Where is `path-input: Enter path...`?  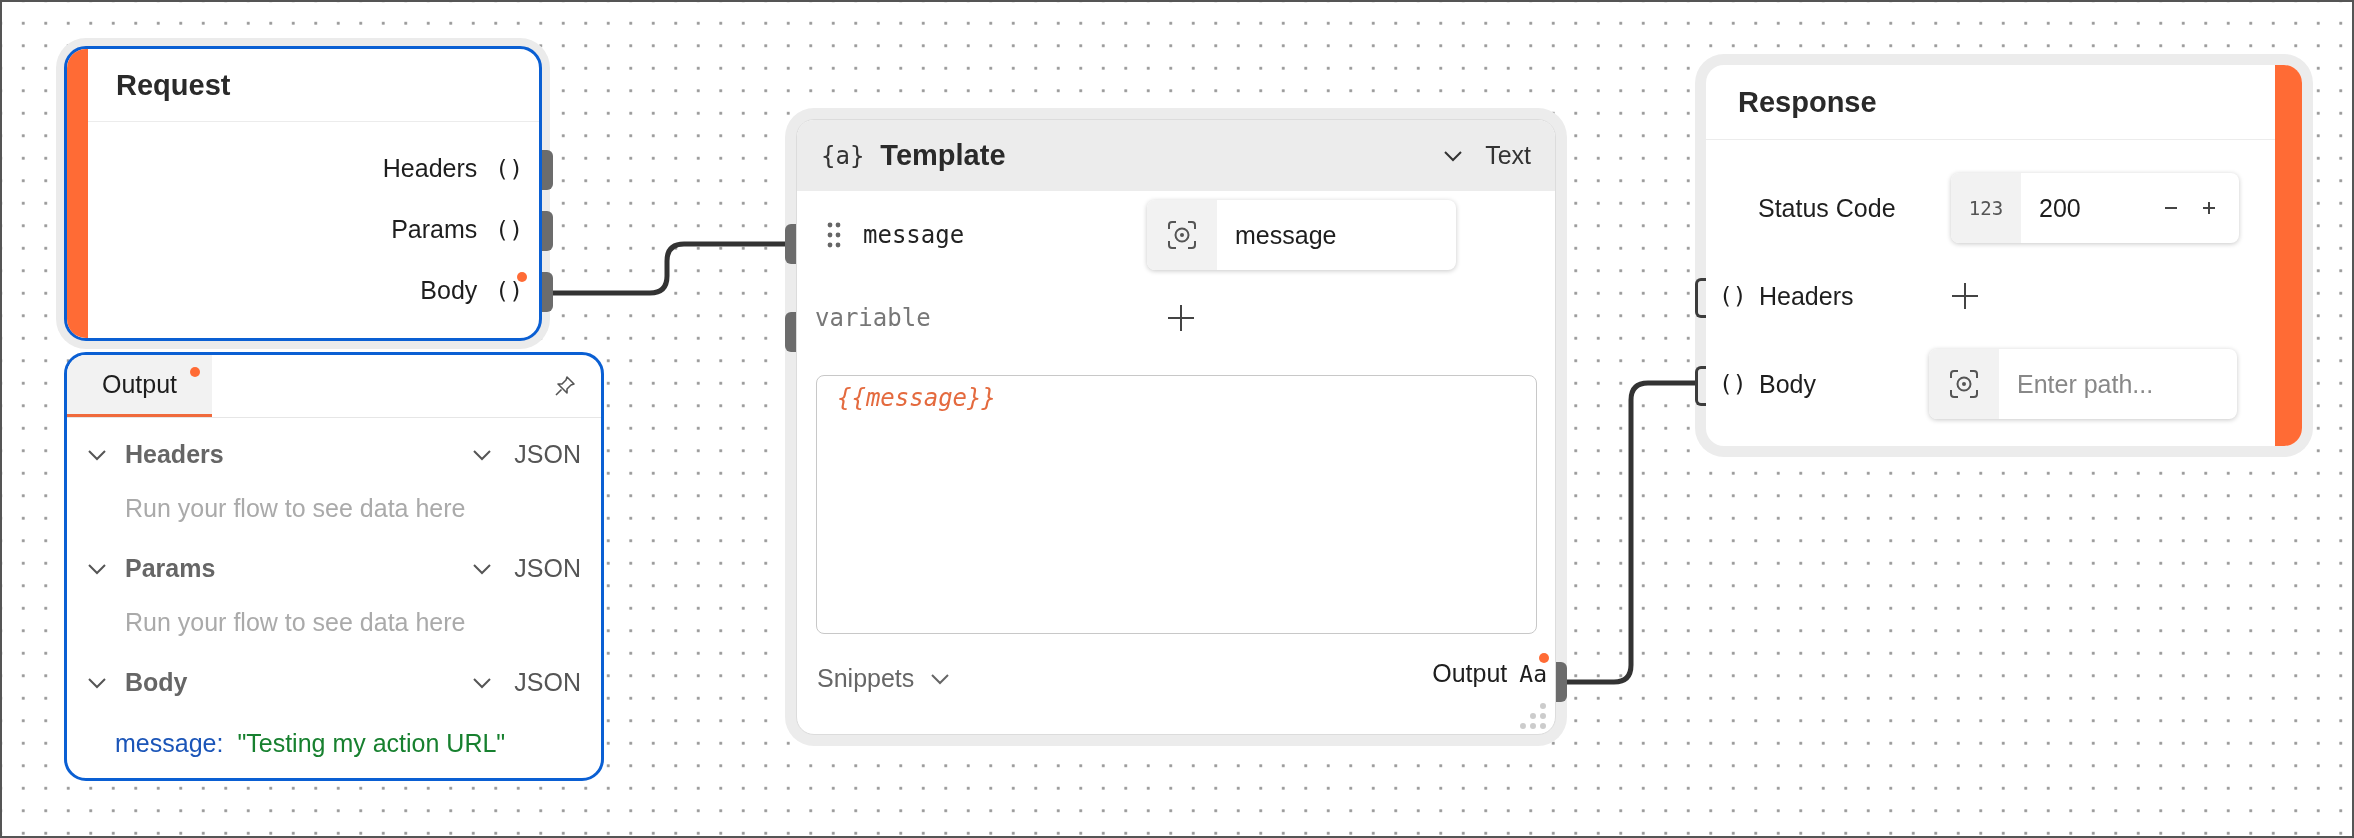
path-input: Enter path... is located at coordinates (2118, 384).